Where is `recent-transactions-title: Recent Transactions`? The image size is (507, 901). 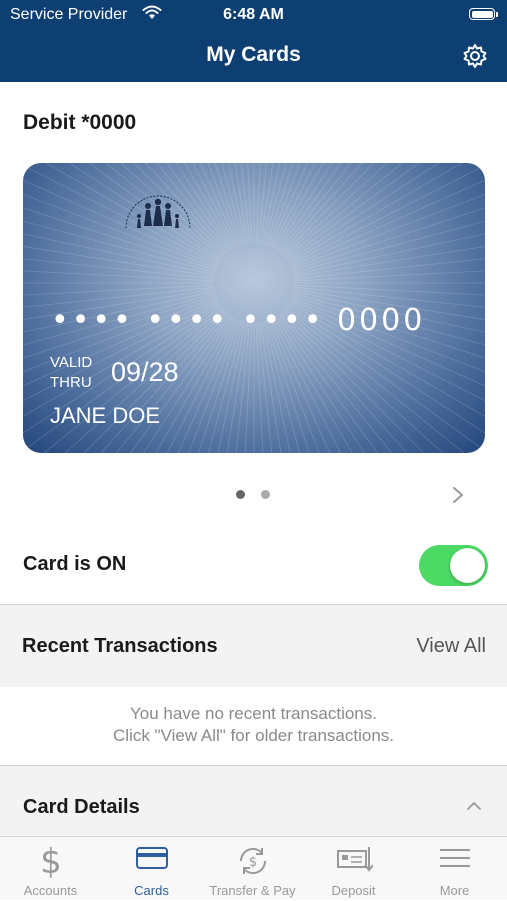
recent-transactions-title: Recent Transactions is located at coordinates (120, 646).